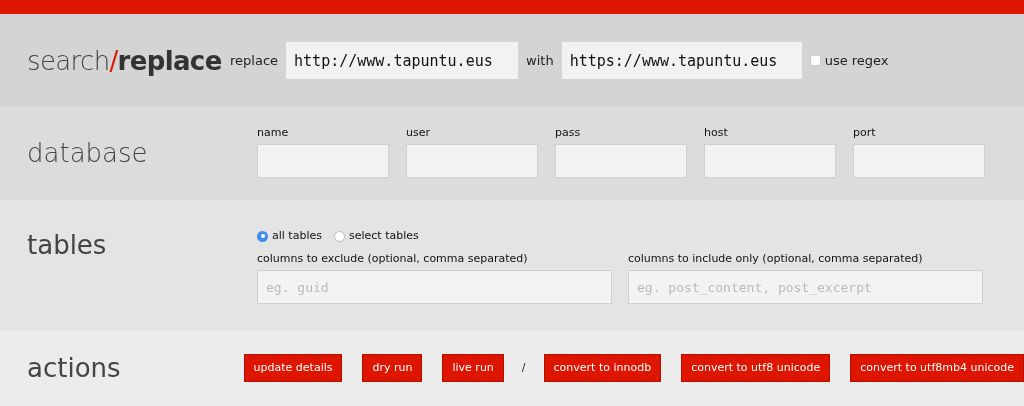 Image resolution: width=1024 pixels, height=406 pixels. What do you see at coordinates (392, 368) in the screenshot?
I see `action-button: dry run` at bounding box center [392, 368].